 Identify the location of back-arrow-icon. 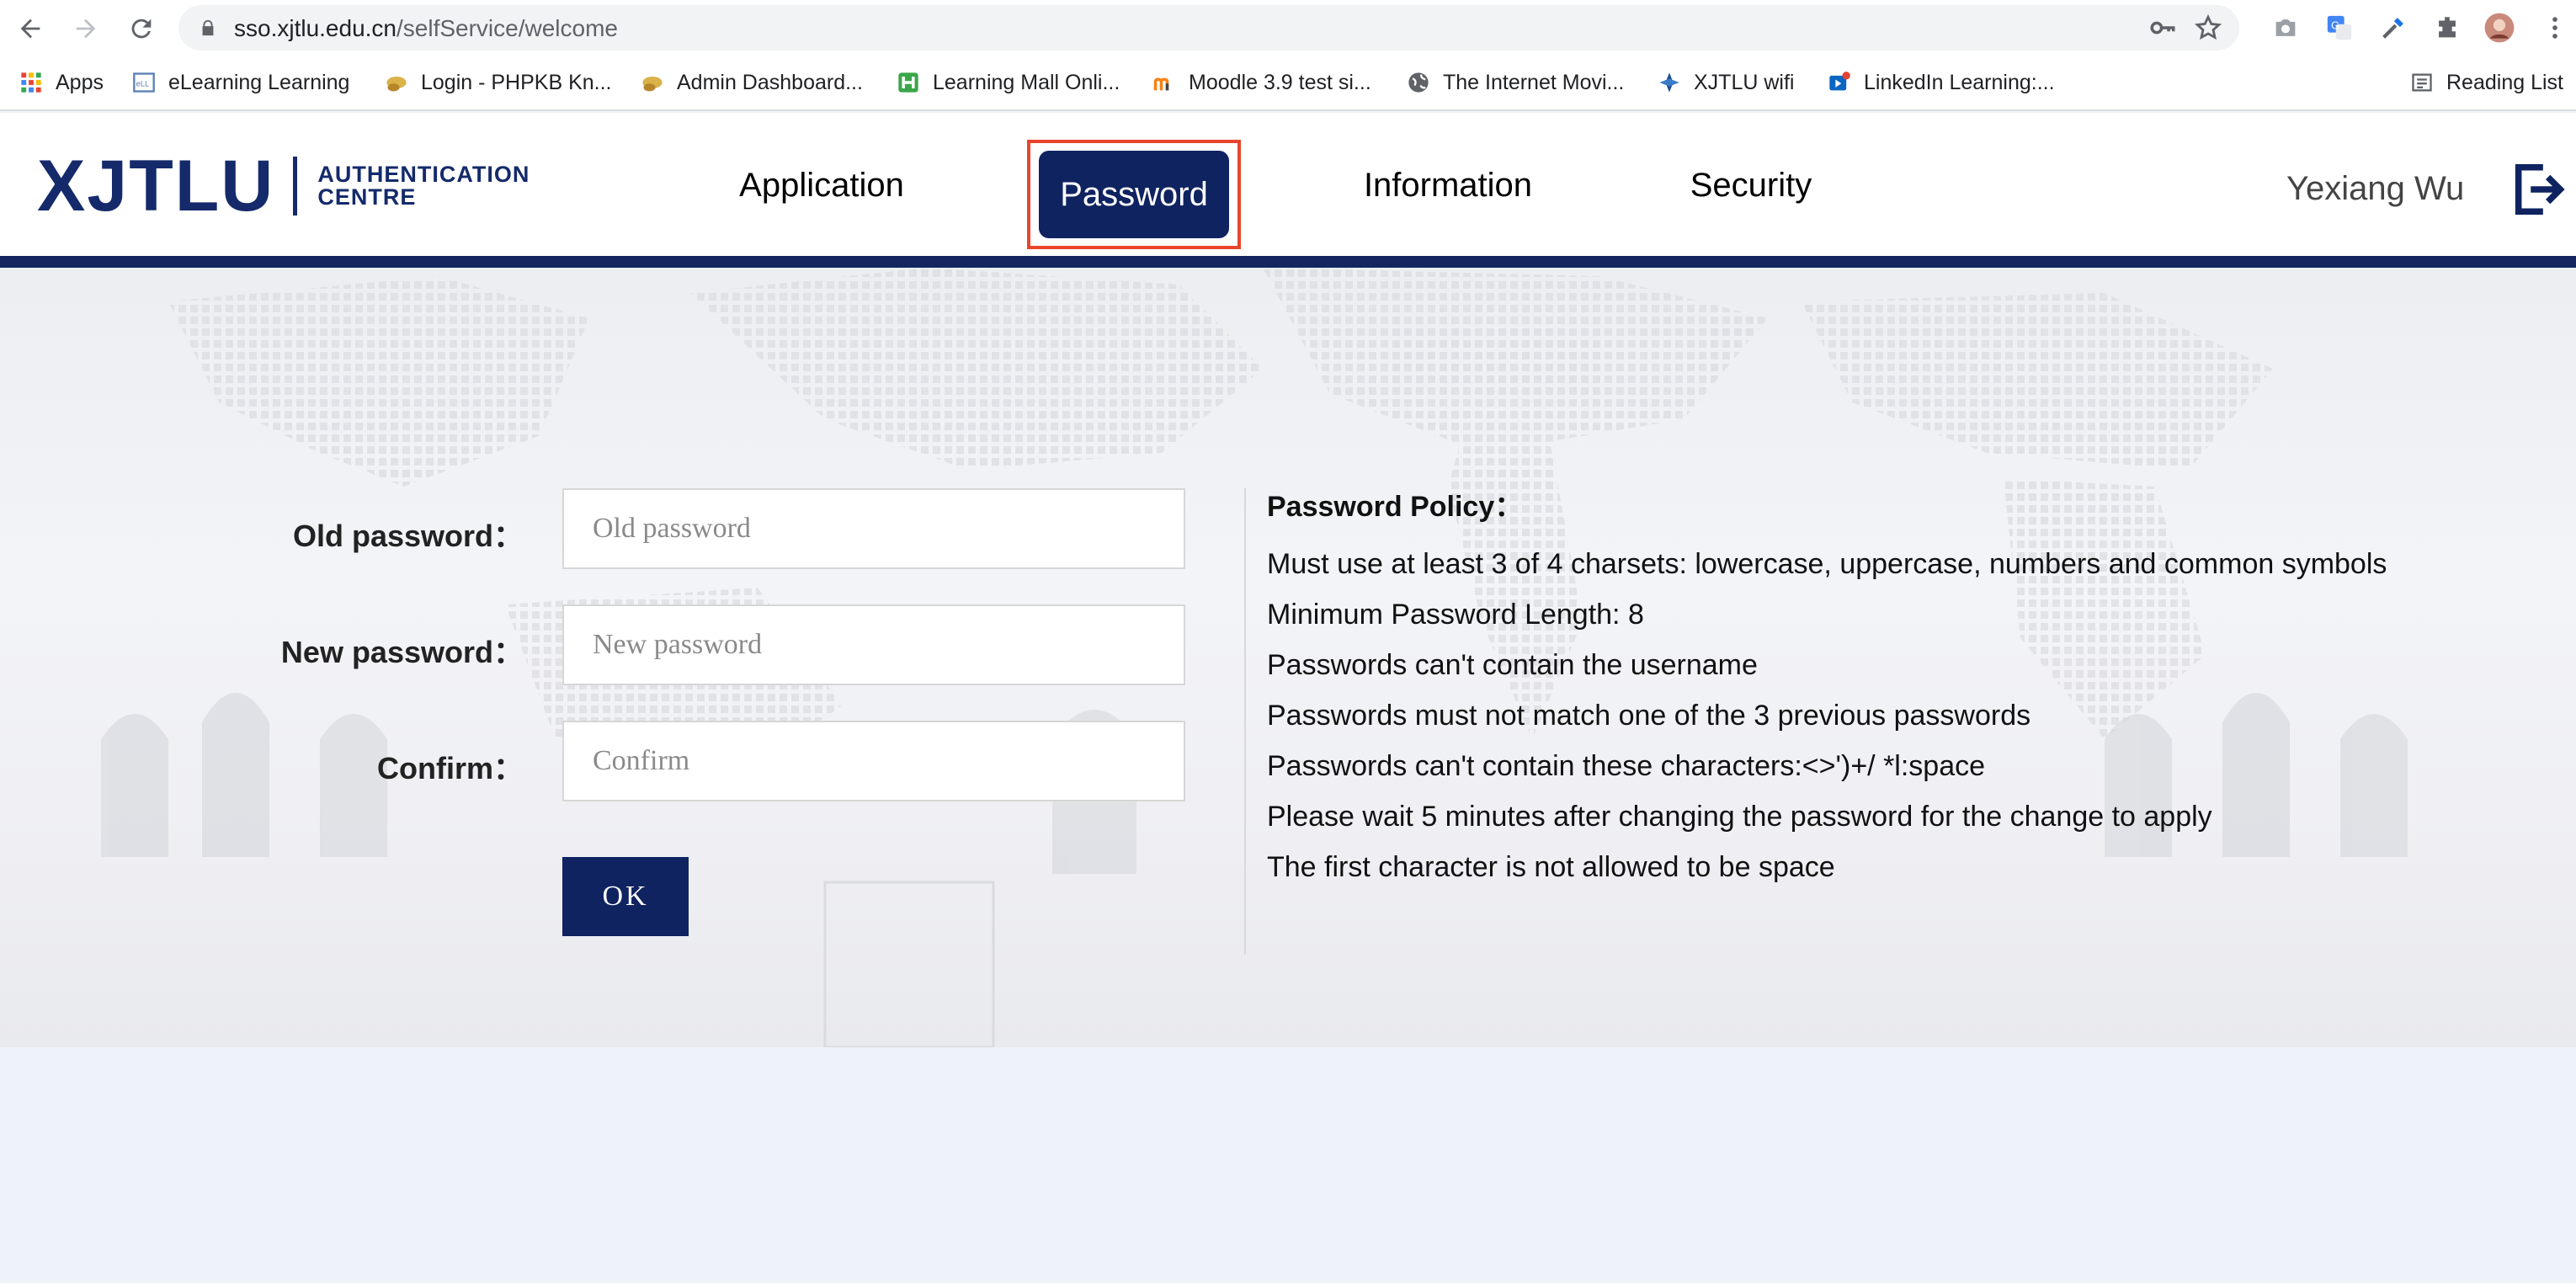
(30, 29).